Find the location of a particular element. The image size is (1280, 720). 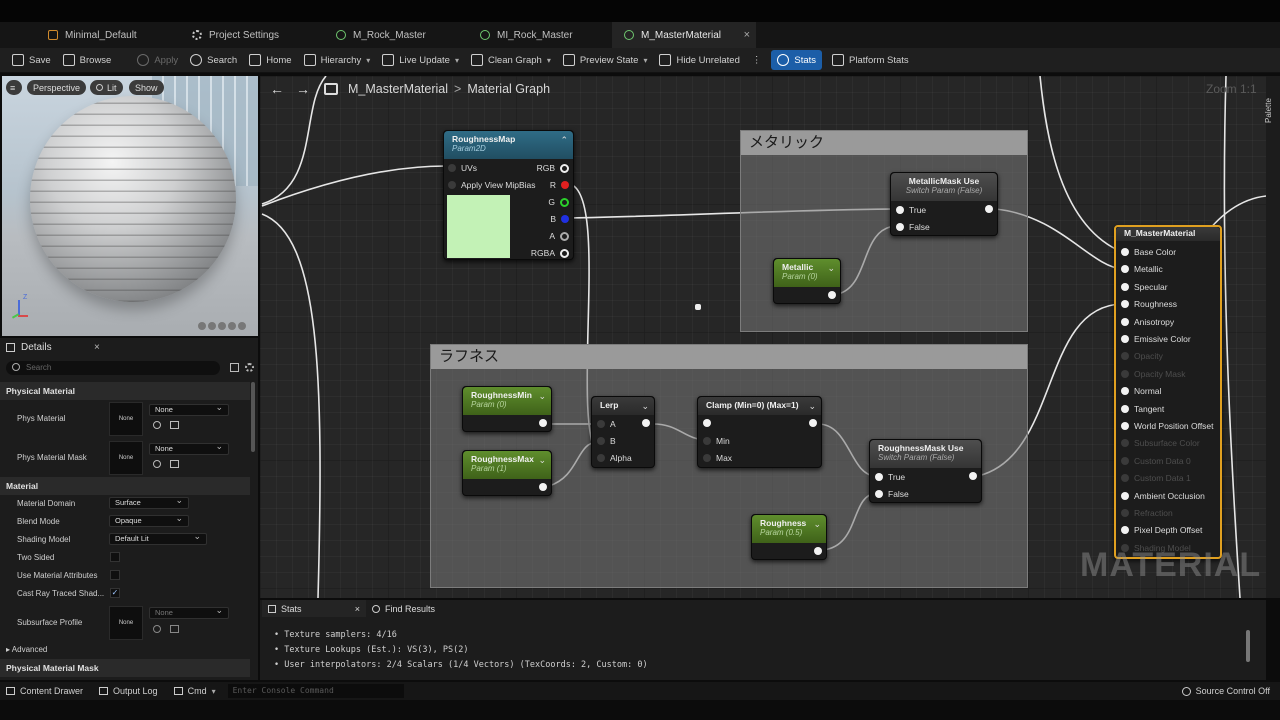

master-pin: Normal is located at coordinates (1141, 391).